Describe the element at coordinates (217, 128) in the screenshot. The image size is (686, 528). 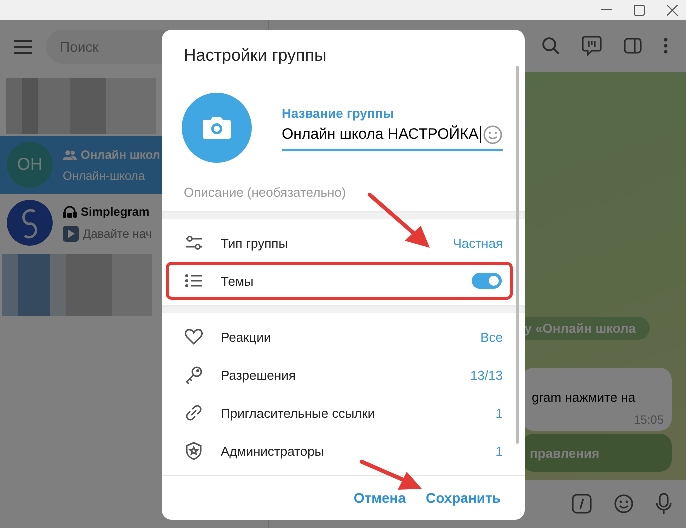
I see `camera-icon` at that location.